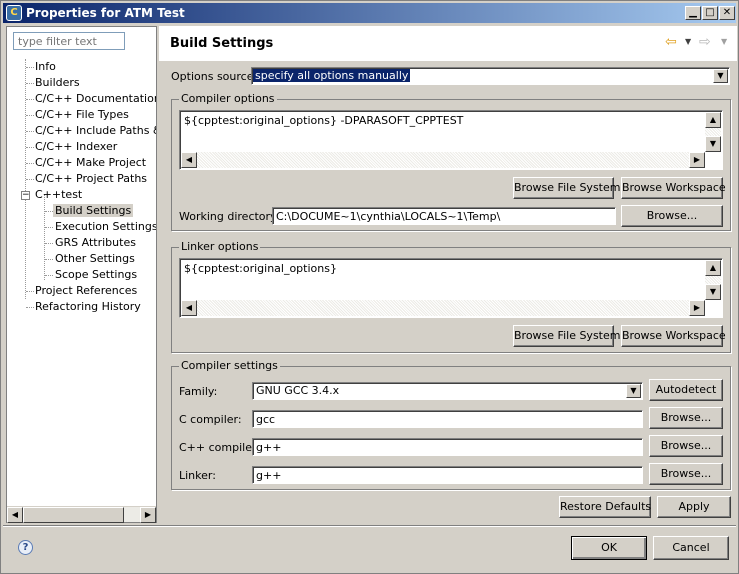 This screenshot has width=739, height=574. What do you see at coordinates (44, 237) in the screenshot?
I see `tree-connector` at bounding box center [44, 237].